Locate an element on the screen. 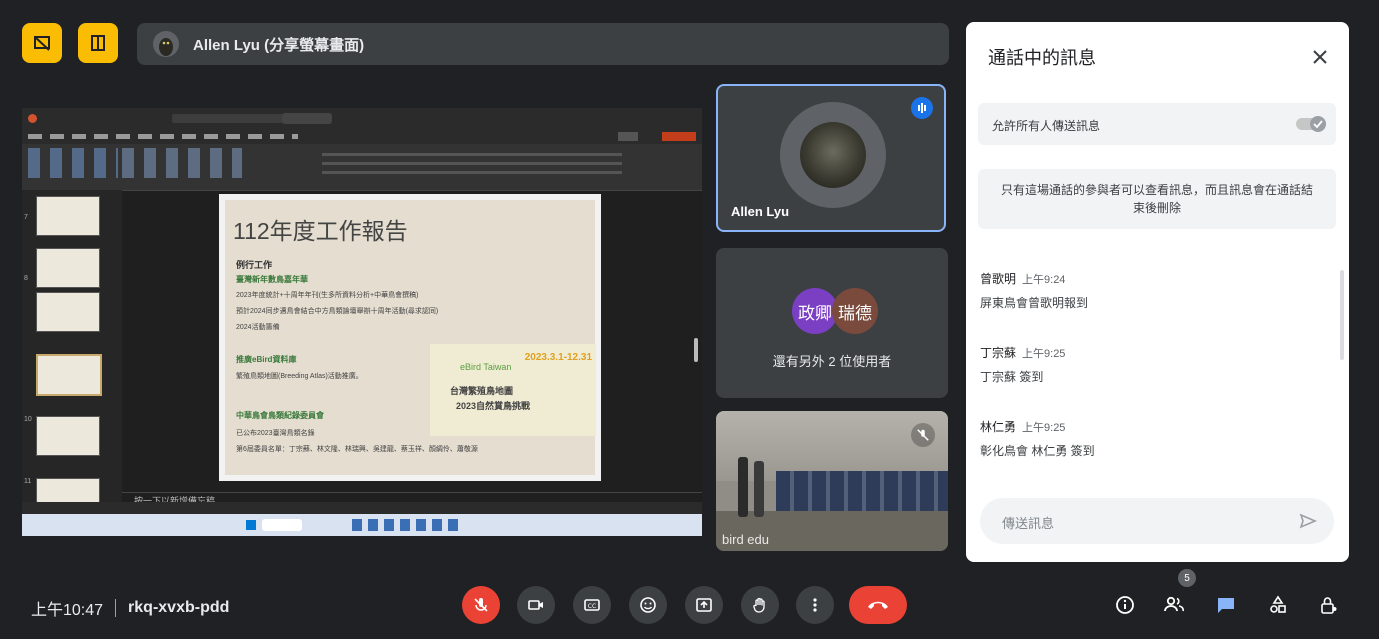 The height and width of the screenshot is (639, 1379). hand-icon is located at coordinates (759, 605).